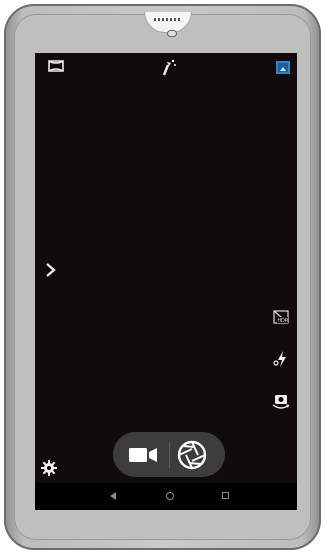 This screenshot has height=554, width=325. What do you see at coordinates (283, 67) in the screenshot?
I see `gallery-icon` at bounding box center [283, 67].